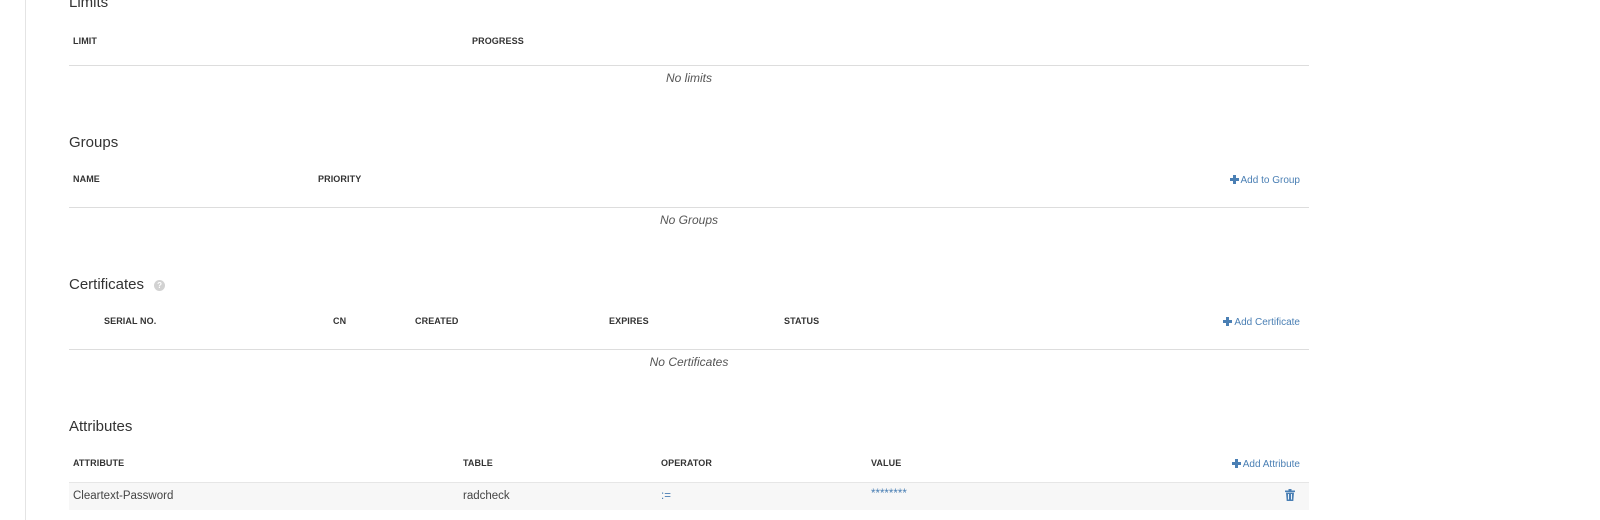  I want to click on certificates-empty-message: No Certificates, so click(689, 362).